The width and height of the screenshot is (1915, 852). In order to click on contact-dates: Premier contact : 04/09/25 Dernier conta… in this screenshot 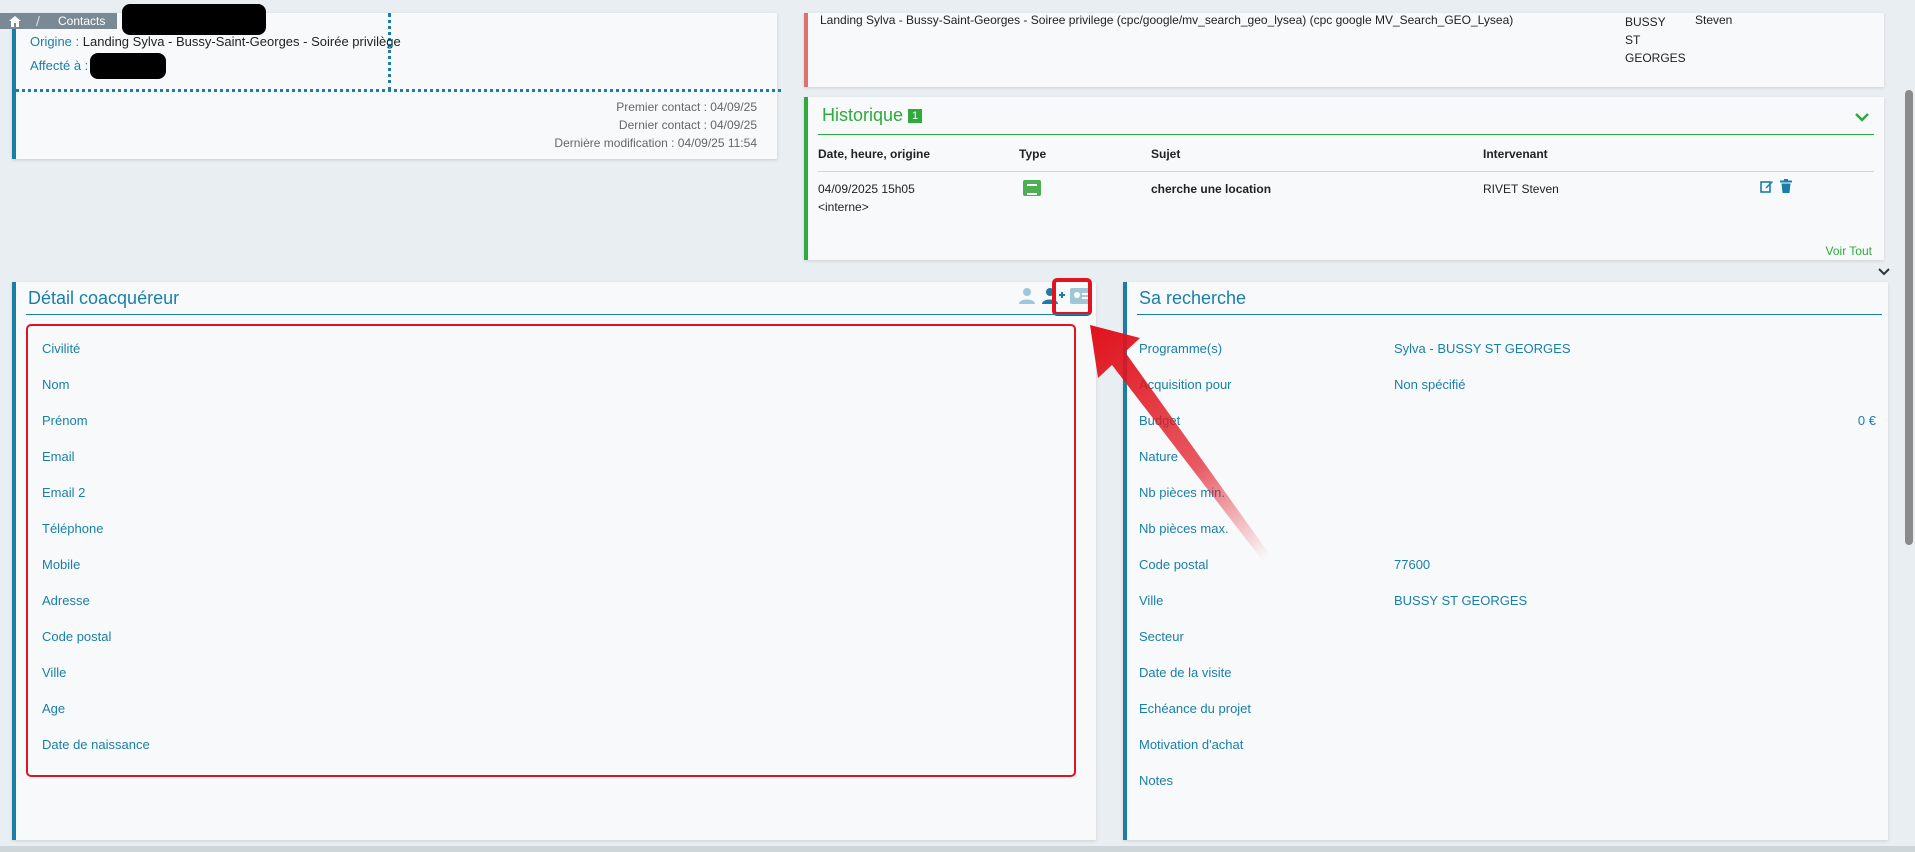, I will do `click(655, 125)`.